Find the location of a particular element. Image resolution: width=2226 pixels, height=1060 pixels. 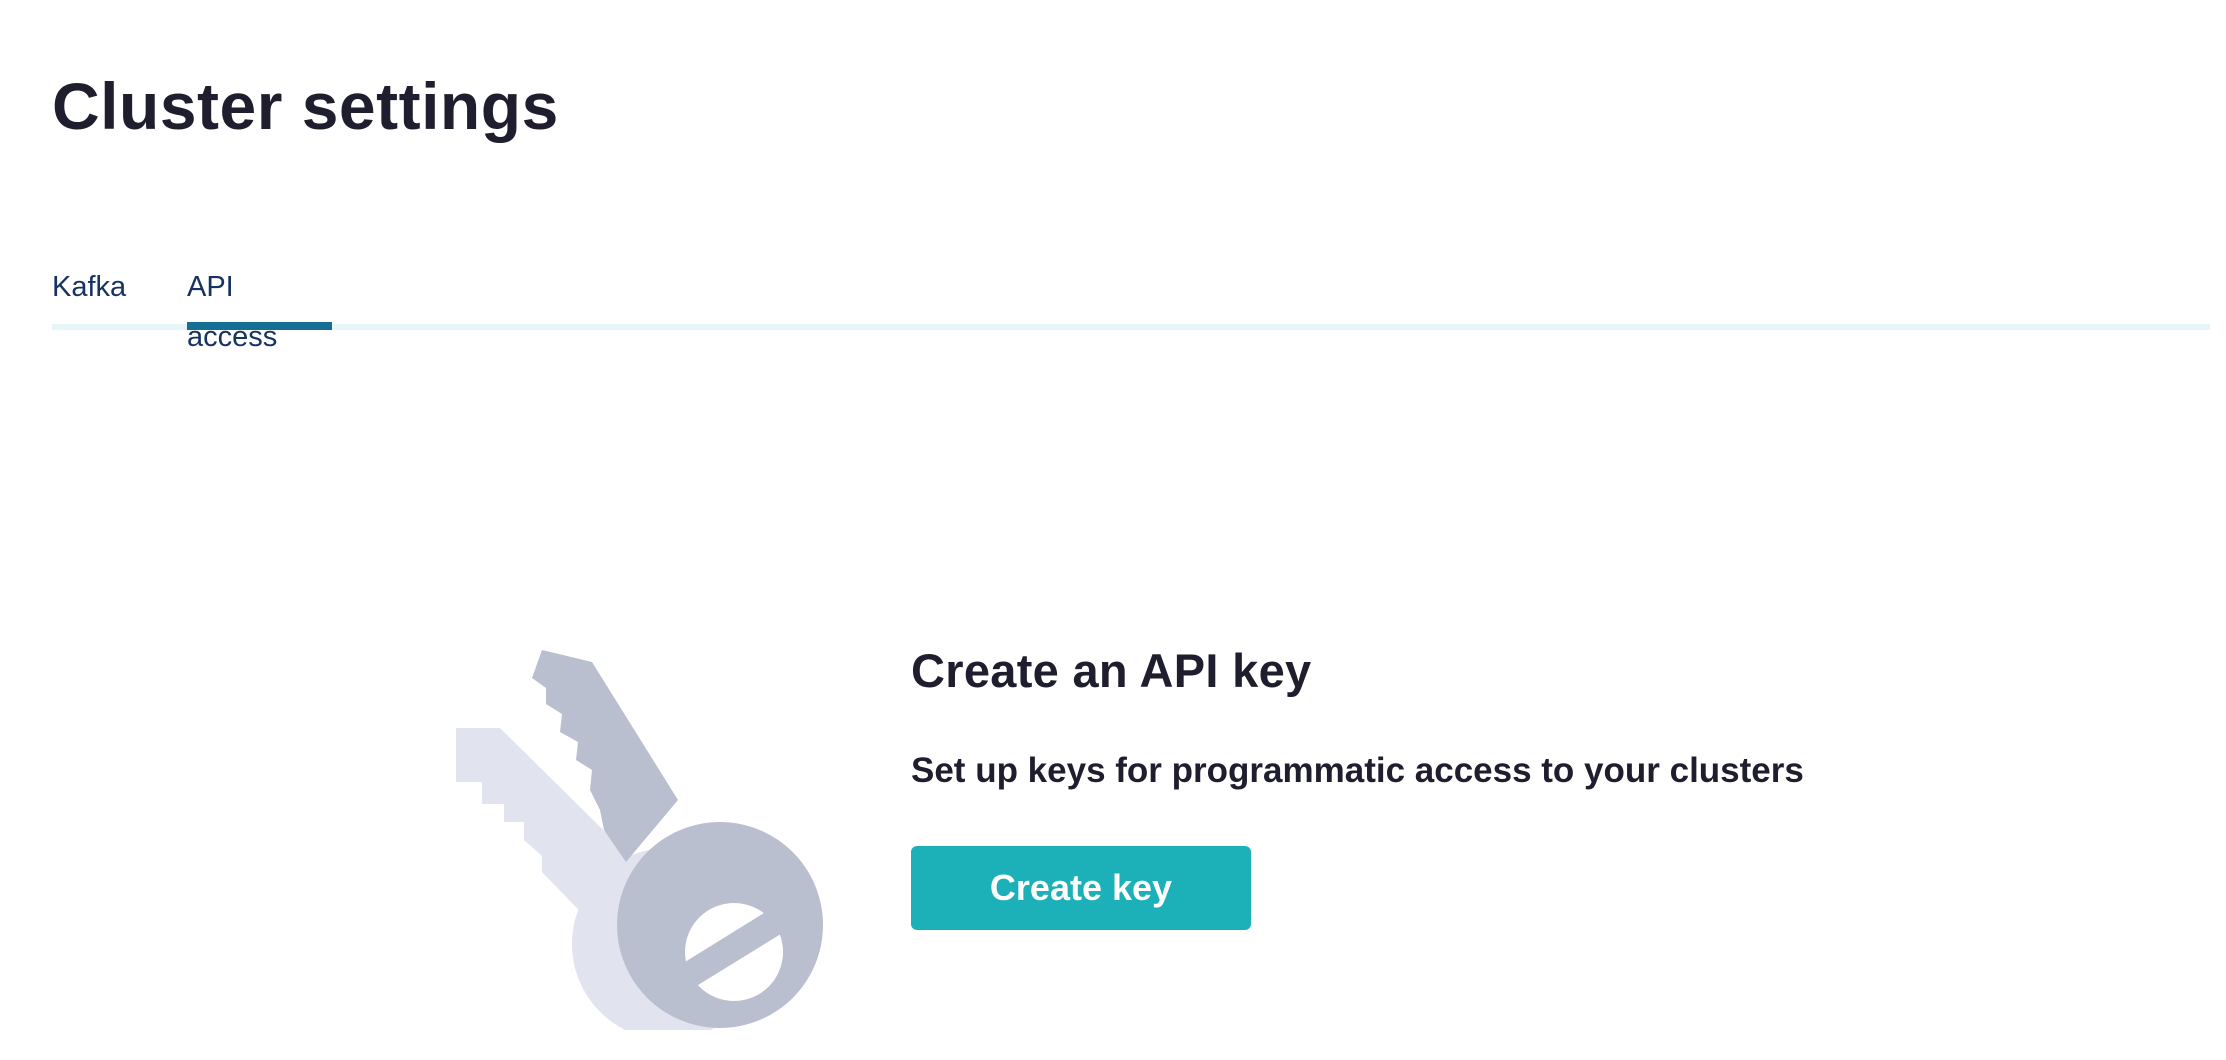

tab-label: Kafka is located at coordinates (89, 287).